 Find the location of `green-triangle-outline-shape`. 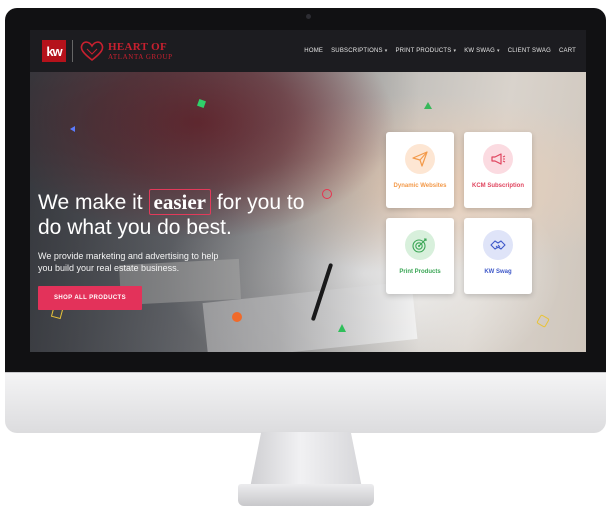

green-triangle-outline-shape is located at coordinates (428, 105).